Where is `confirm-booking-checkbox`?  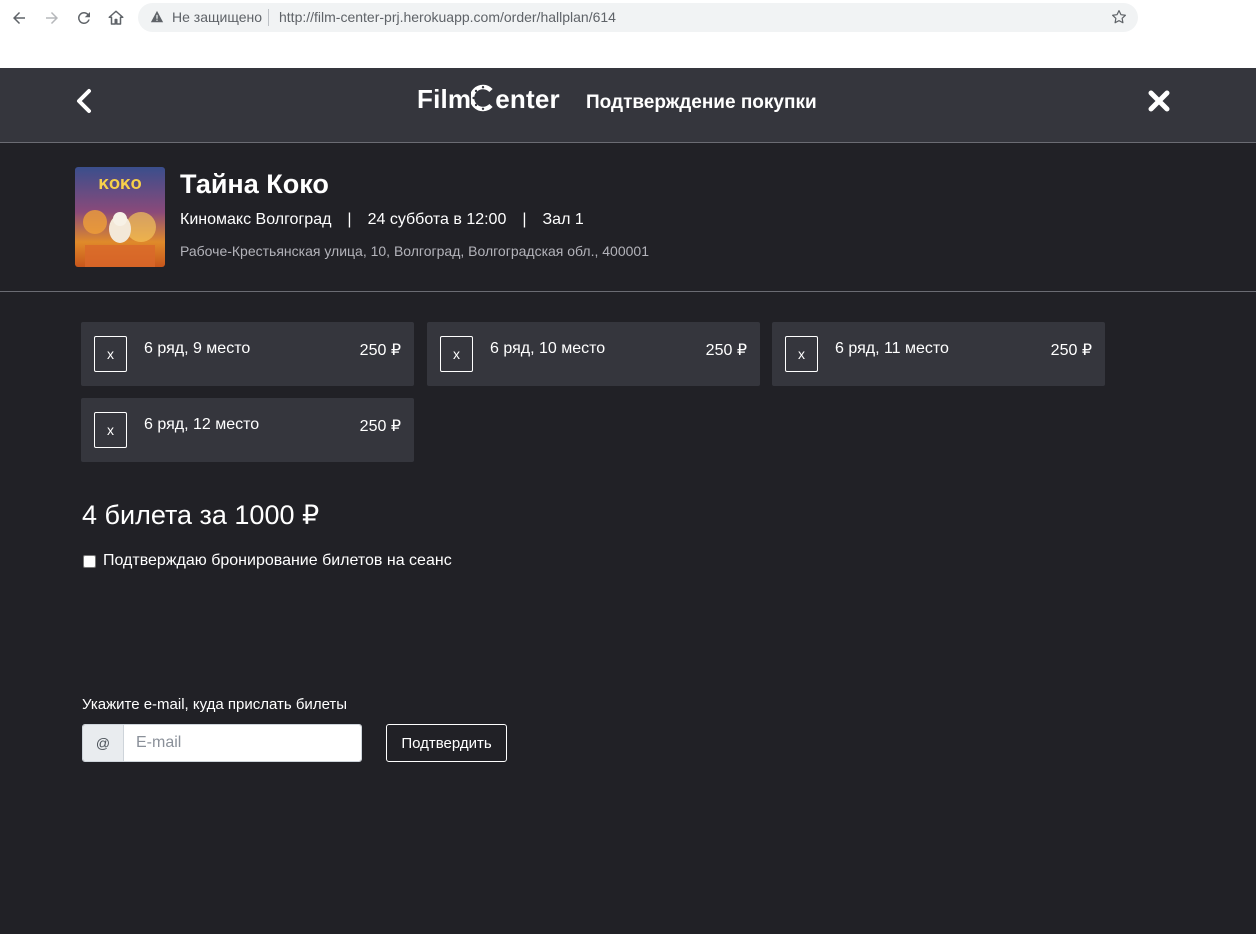
confirm-booking-checkbox is located at coordinates (89, 561).